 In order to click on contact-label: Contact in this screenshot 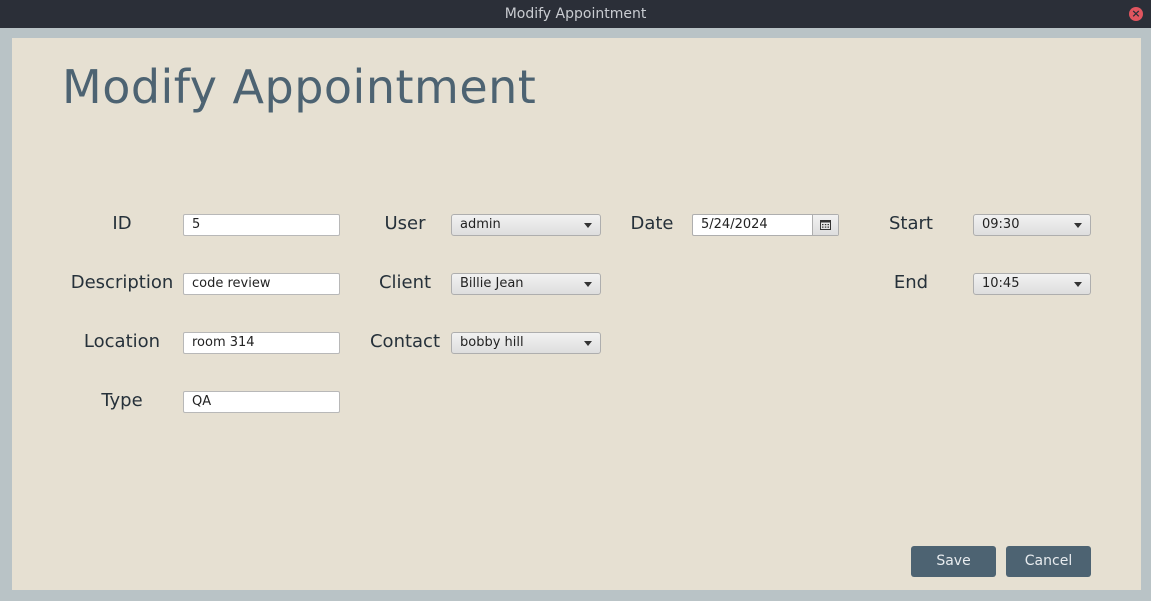, I will do `click(405, 341)`.